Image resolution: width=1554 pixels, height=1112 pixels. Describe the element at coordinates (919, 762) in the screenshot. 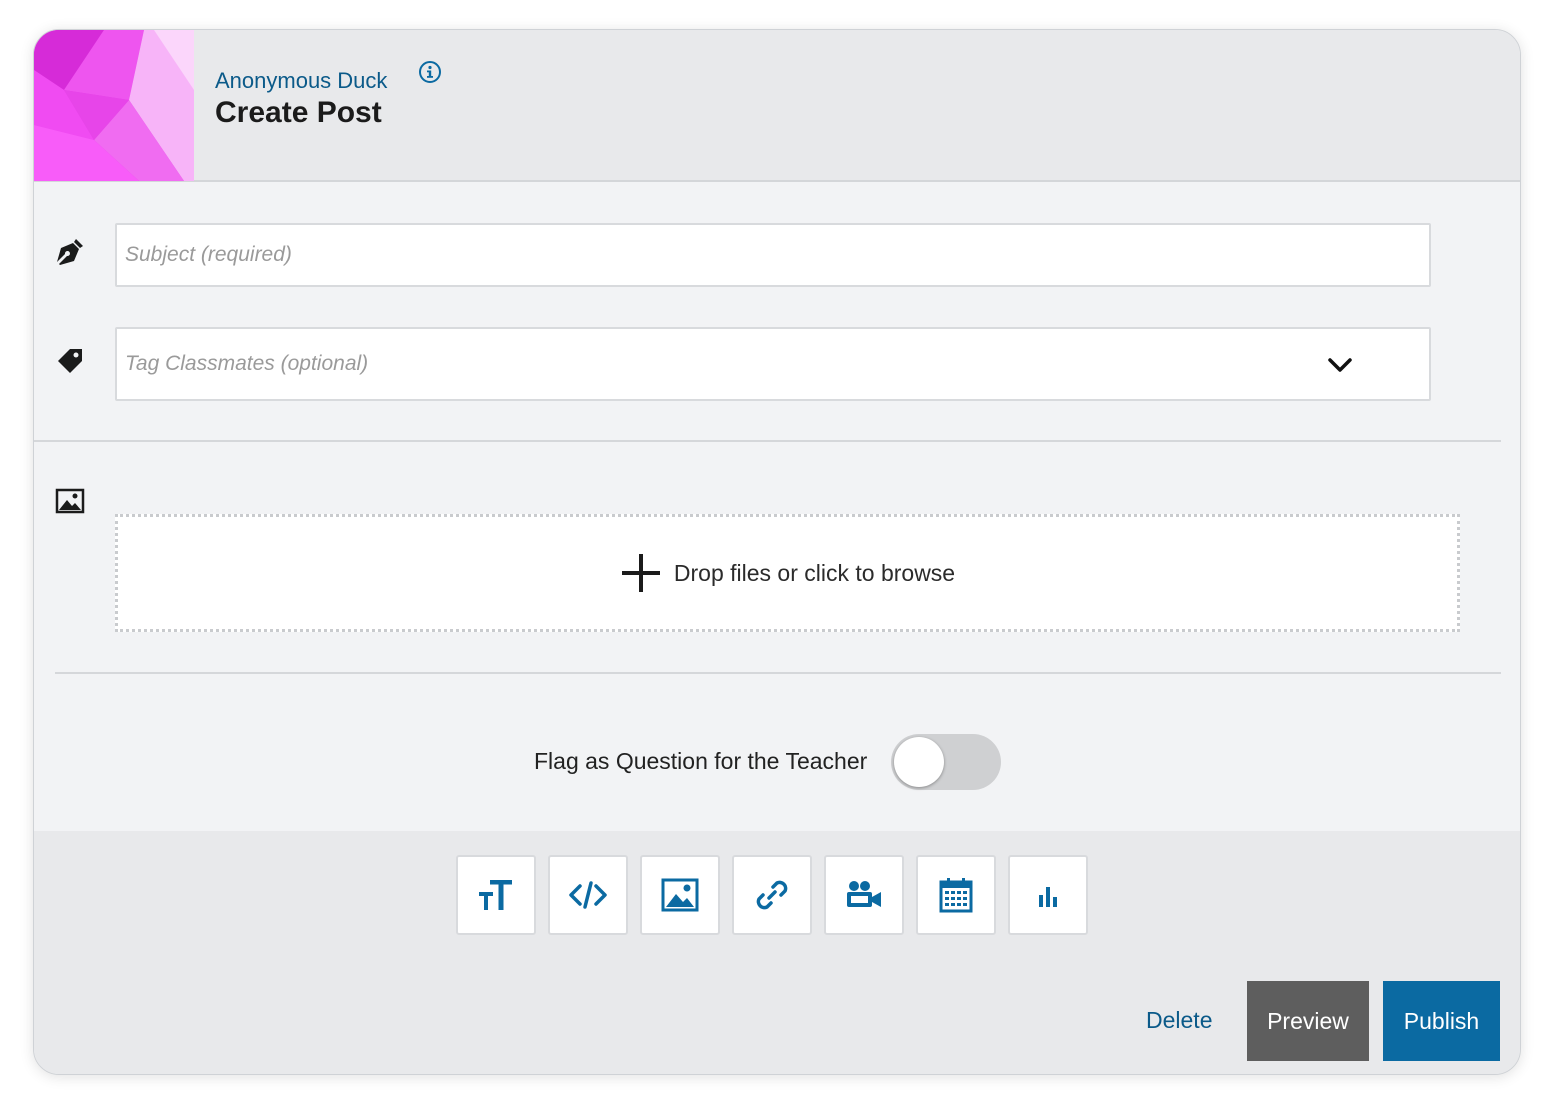

I see `toggle-knob` at that location.